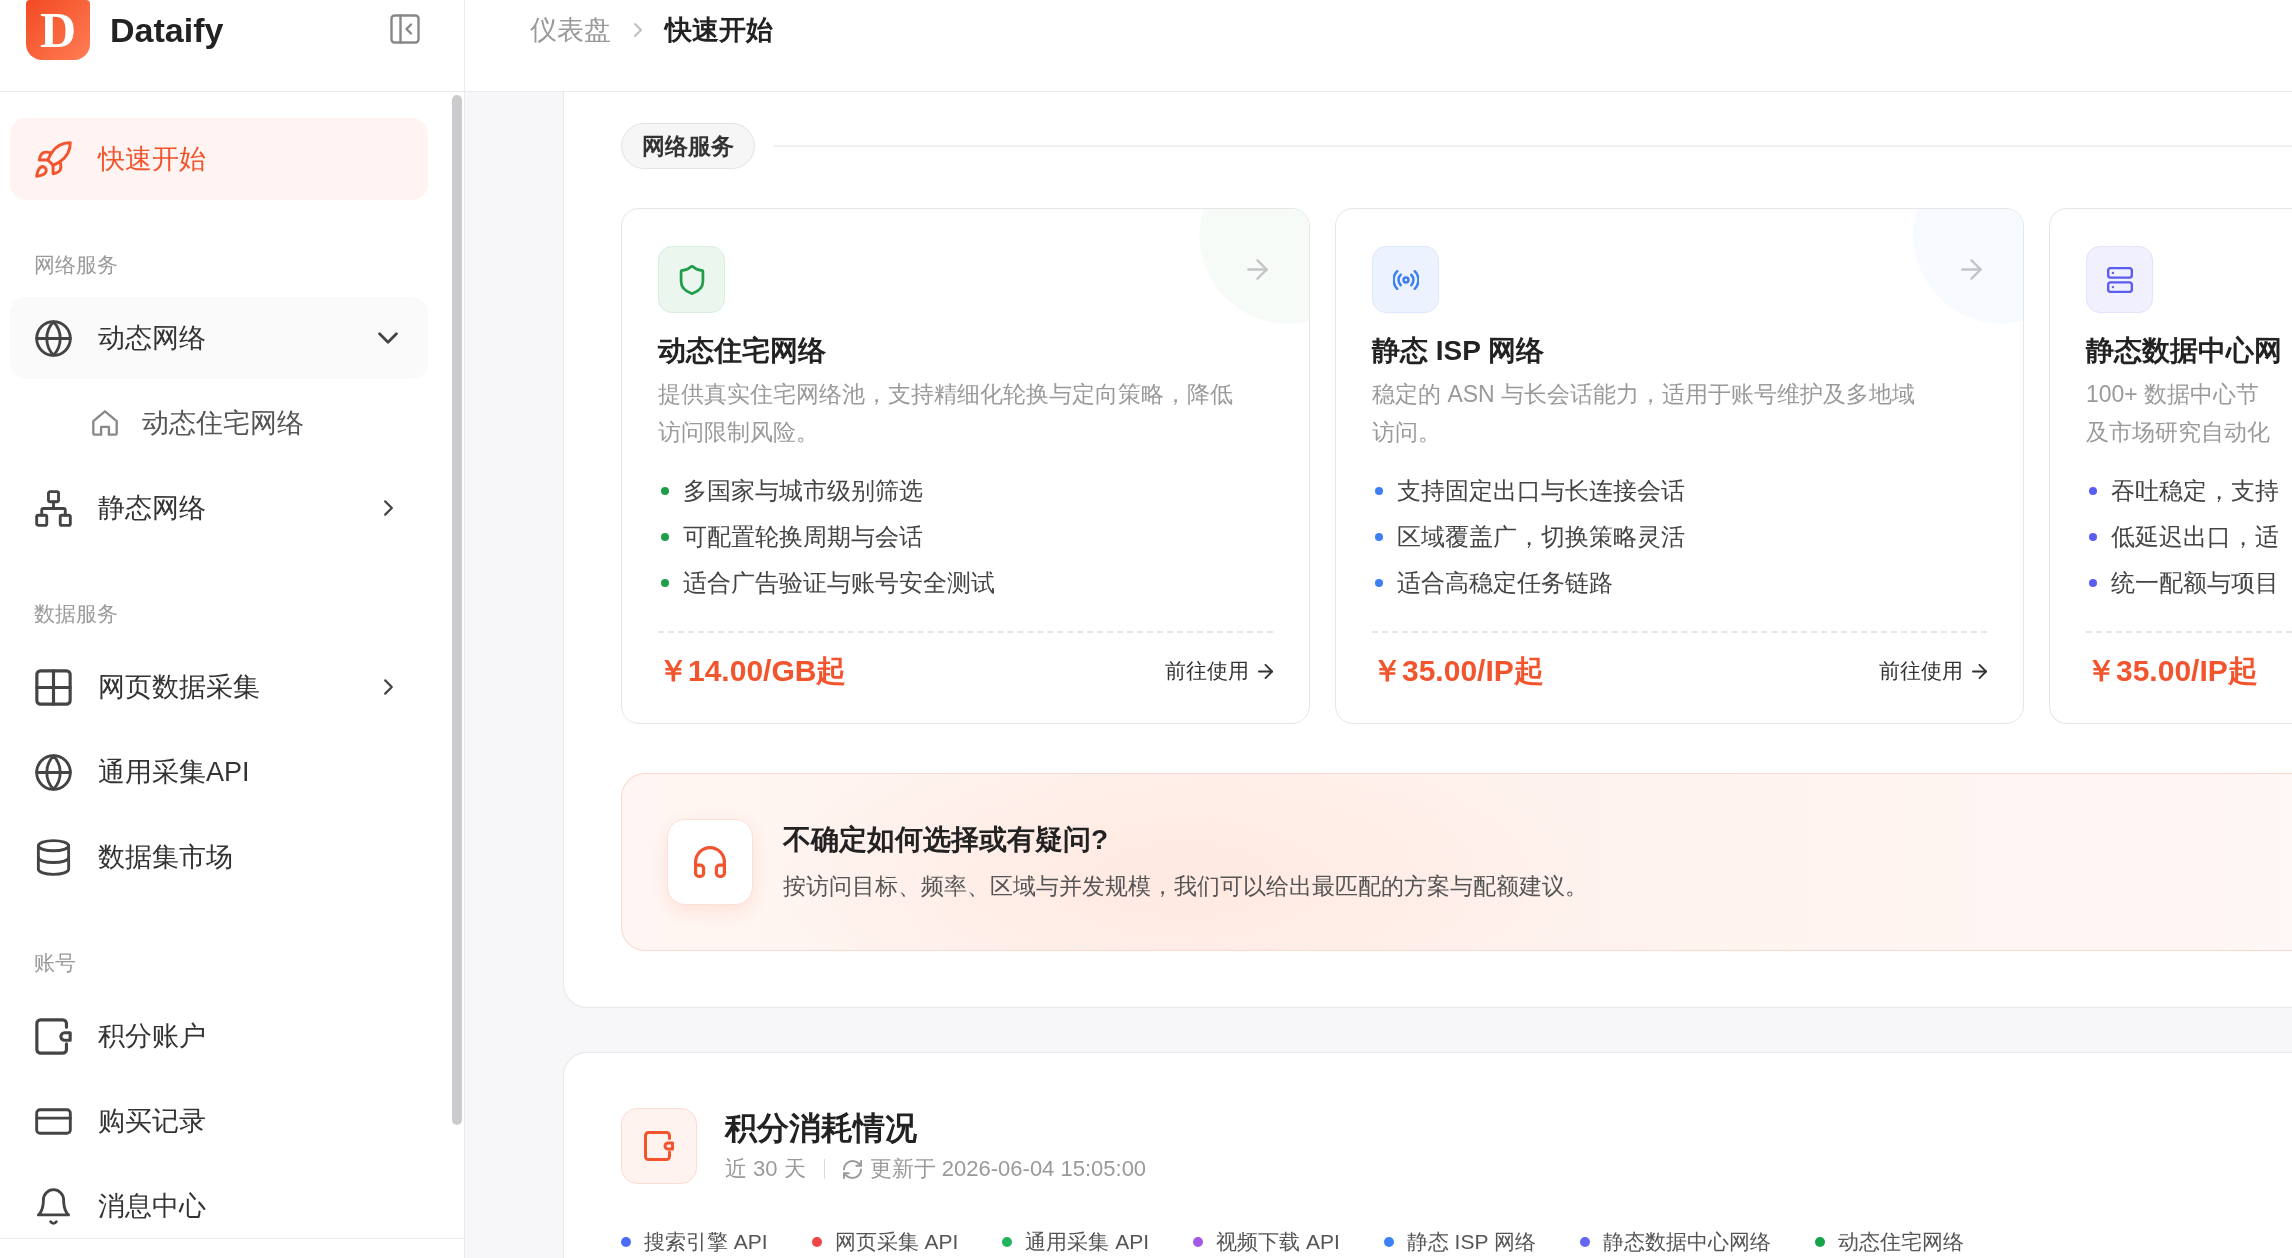 The image size is (2292, 1258). What do you see at coordinates (688, 146) in the screenshot?
I see `section-heading: 网络服务` at bounding box center [688, 146].